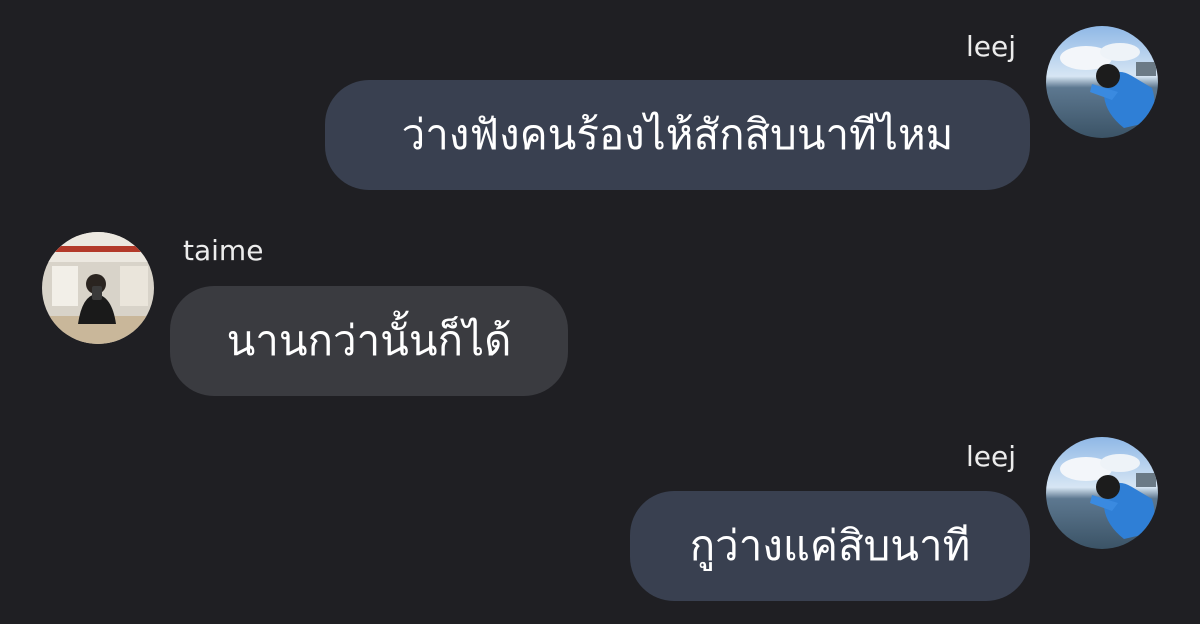 This screenshot has width=1200, height=624. I want to click on message-bubble: กูว่างแค่สิบนาที, so click(830, 546).